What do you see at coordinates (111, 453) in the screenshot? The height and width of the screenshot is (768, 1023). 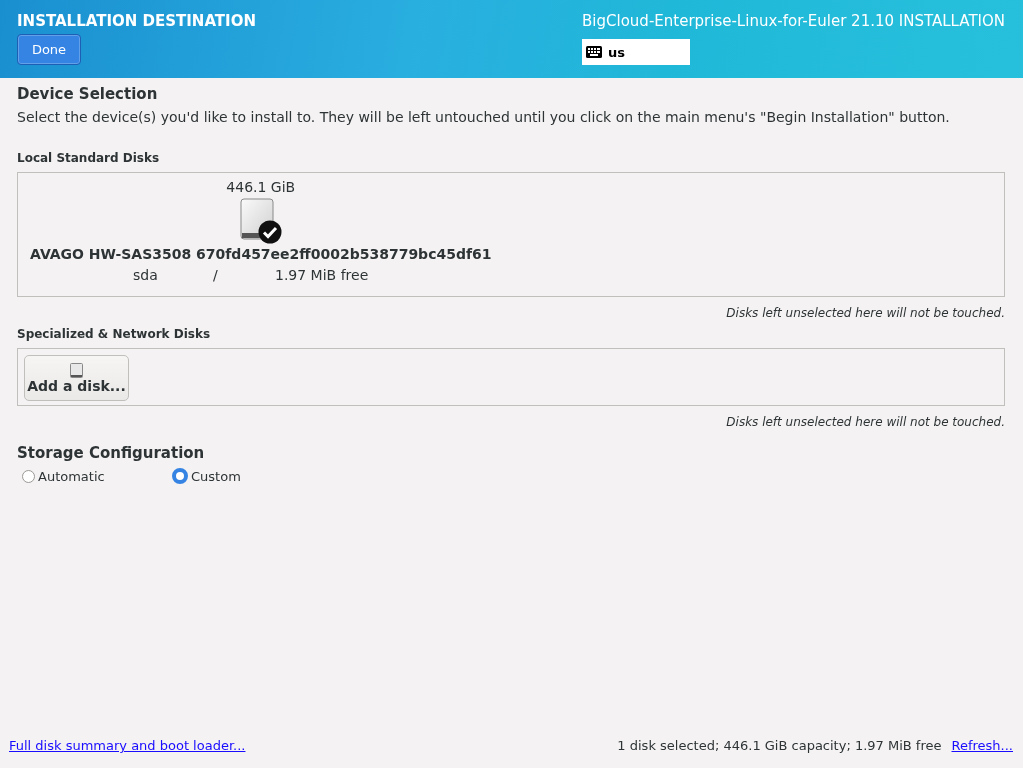 I see `section-title: Storage Configuration` at bounding box center [111, 453].